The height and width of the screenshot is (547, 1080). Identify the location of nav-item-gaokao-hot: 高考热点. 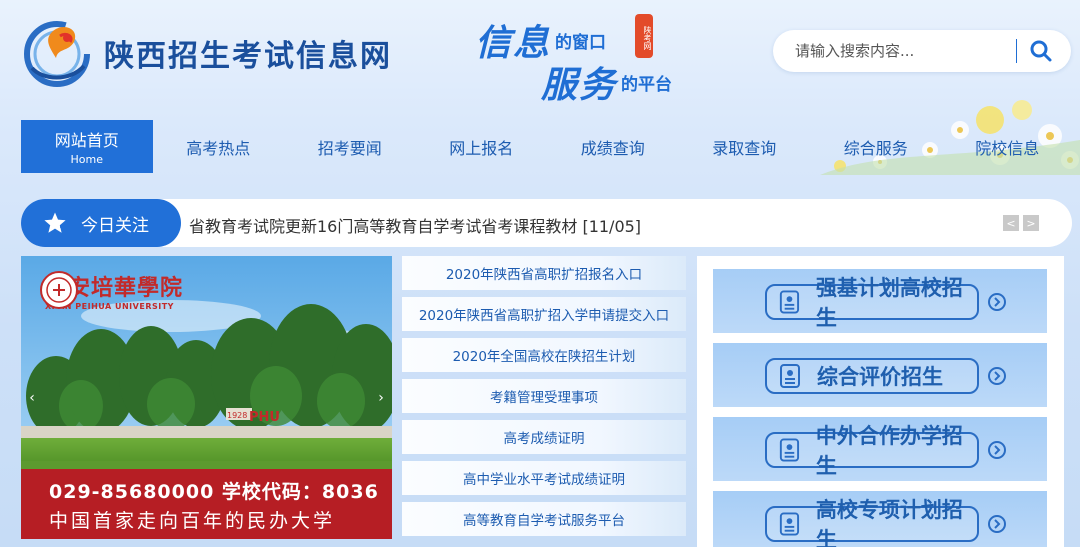
(219, 146).